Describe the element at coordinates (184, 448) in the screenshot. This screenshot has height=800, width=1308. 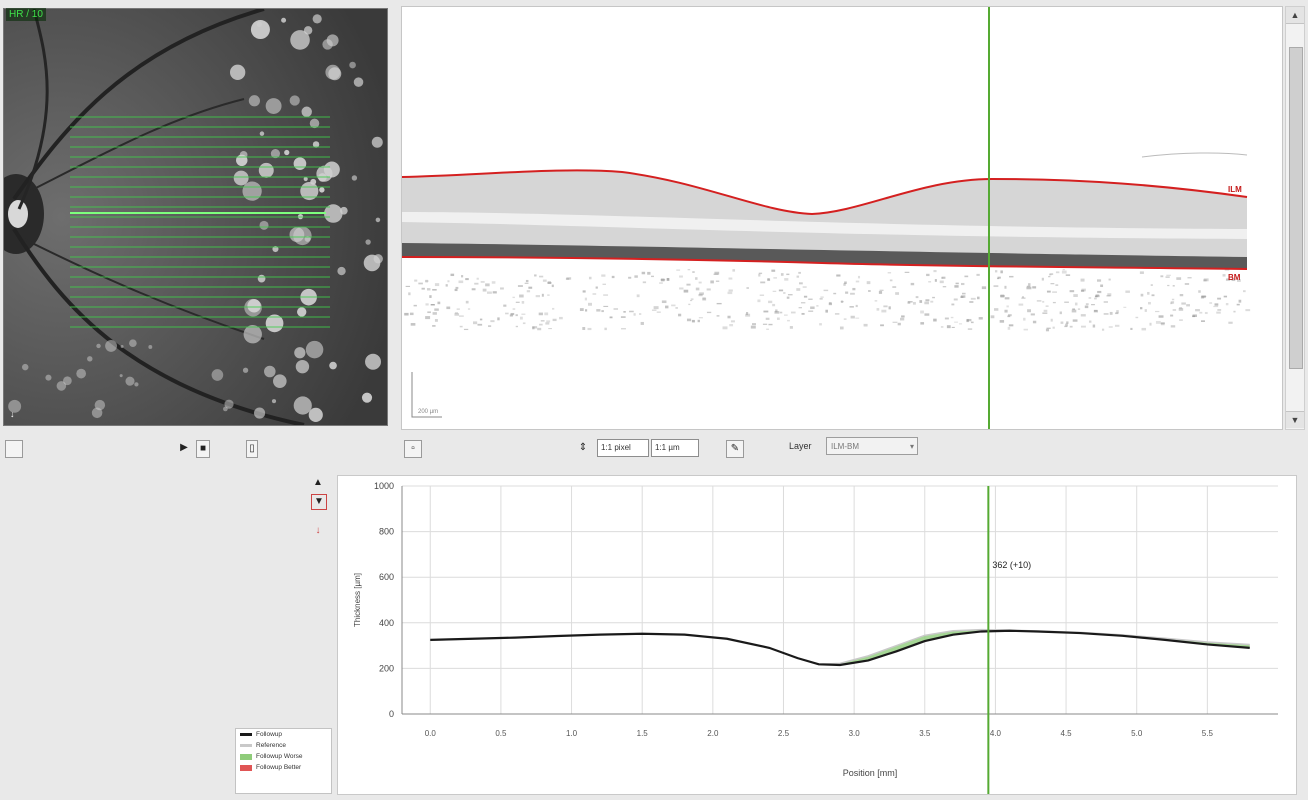
I see `play-icon: ▶` at that location.